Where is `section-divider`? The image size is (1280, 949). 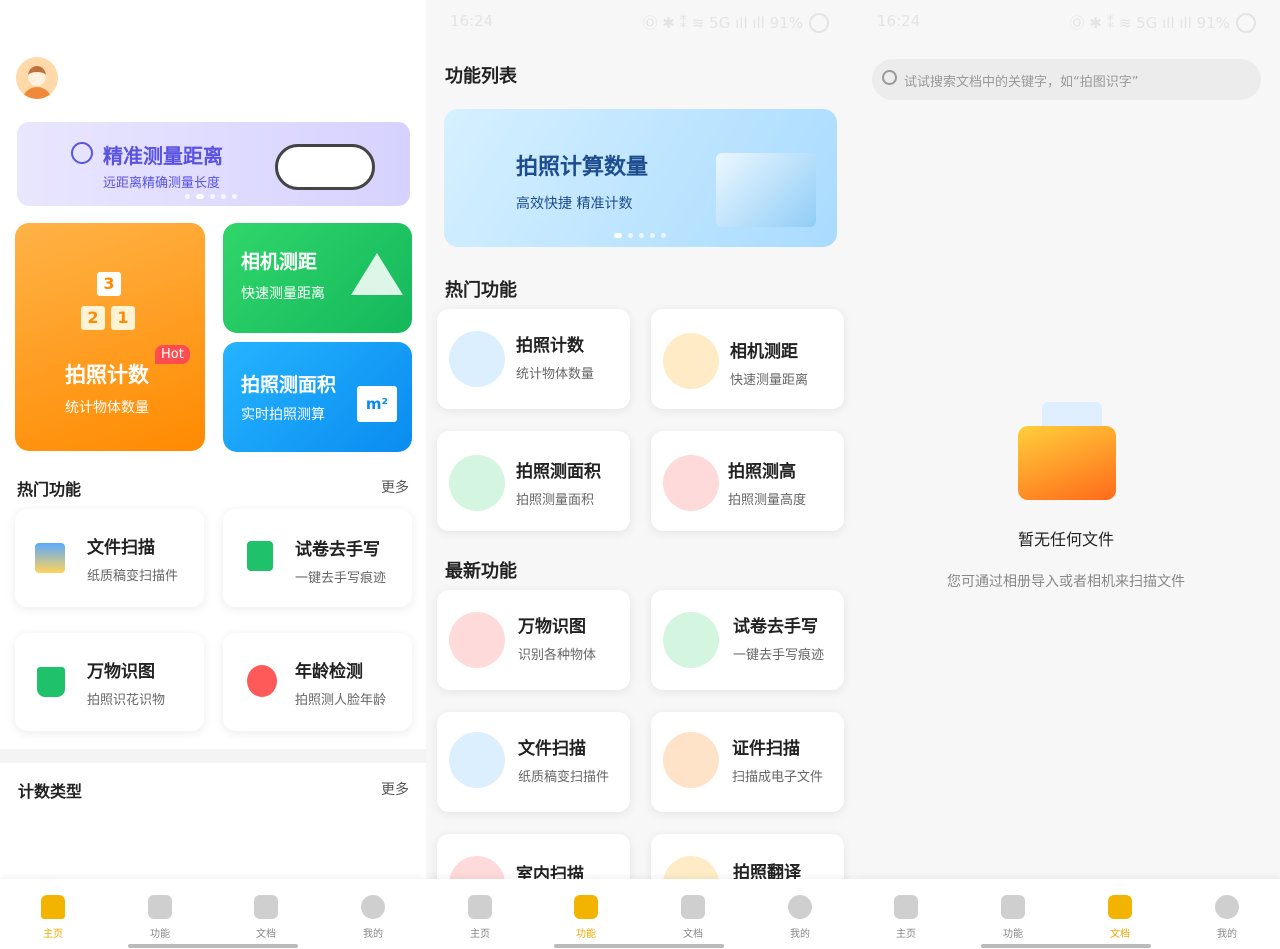 section-divider is located at coordinates (213, 756).